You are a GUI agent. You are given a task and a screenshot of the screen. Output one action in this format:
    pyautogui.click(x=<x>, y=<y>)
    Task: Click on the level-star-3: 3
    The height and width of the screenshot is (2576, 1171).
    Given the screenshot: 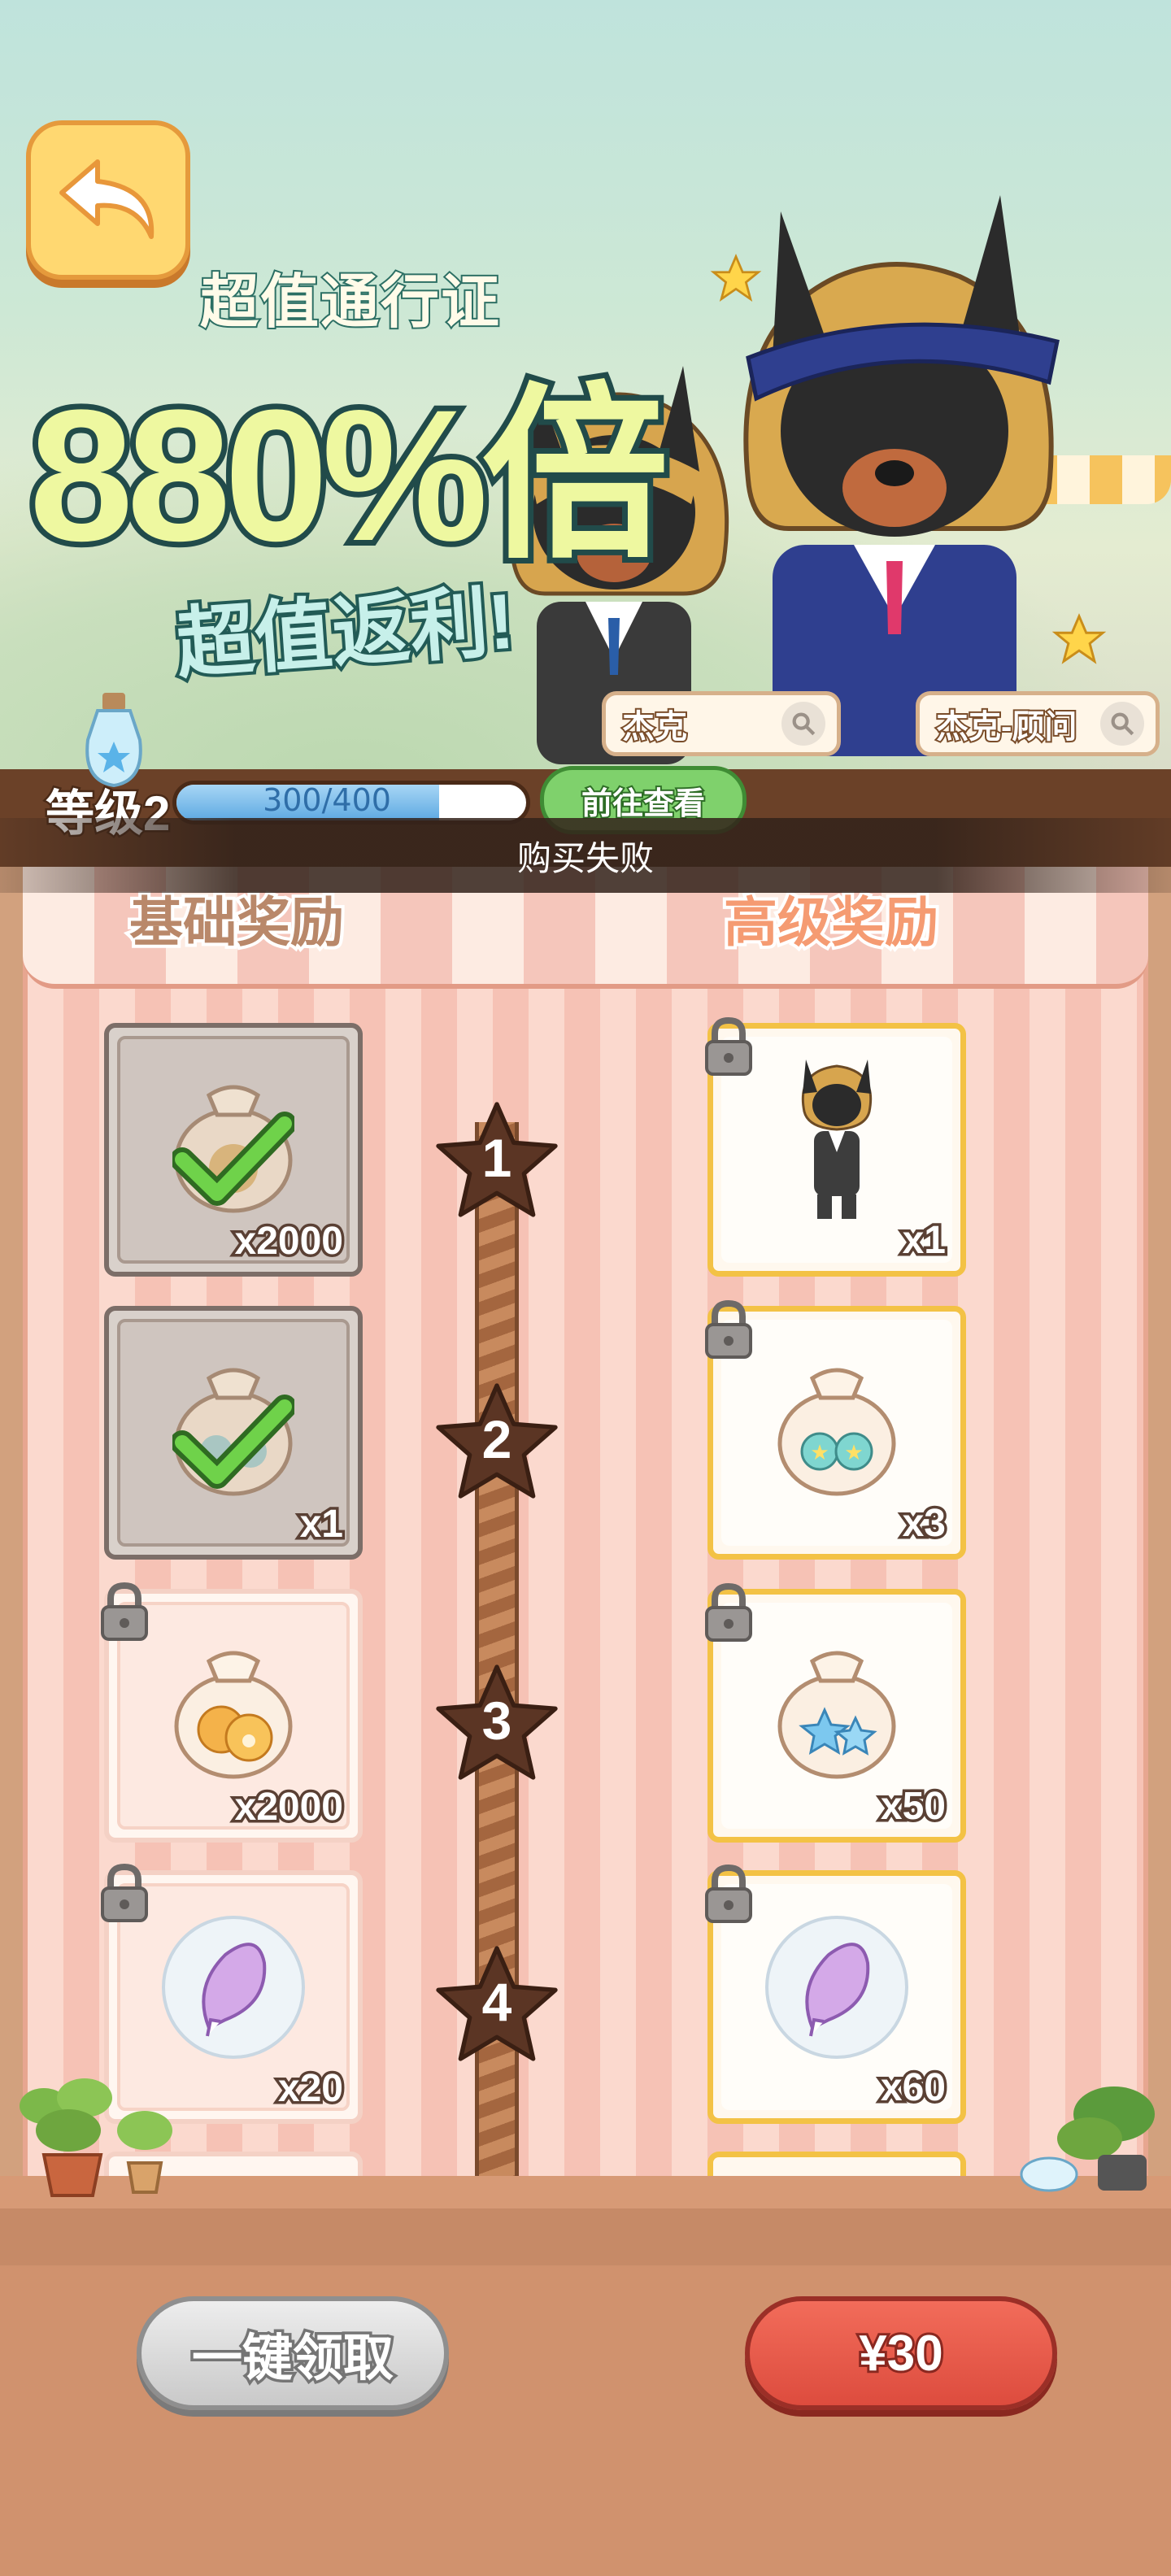 What is the action you would take?
    pyautogui.click(x=496, y=1724)
    